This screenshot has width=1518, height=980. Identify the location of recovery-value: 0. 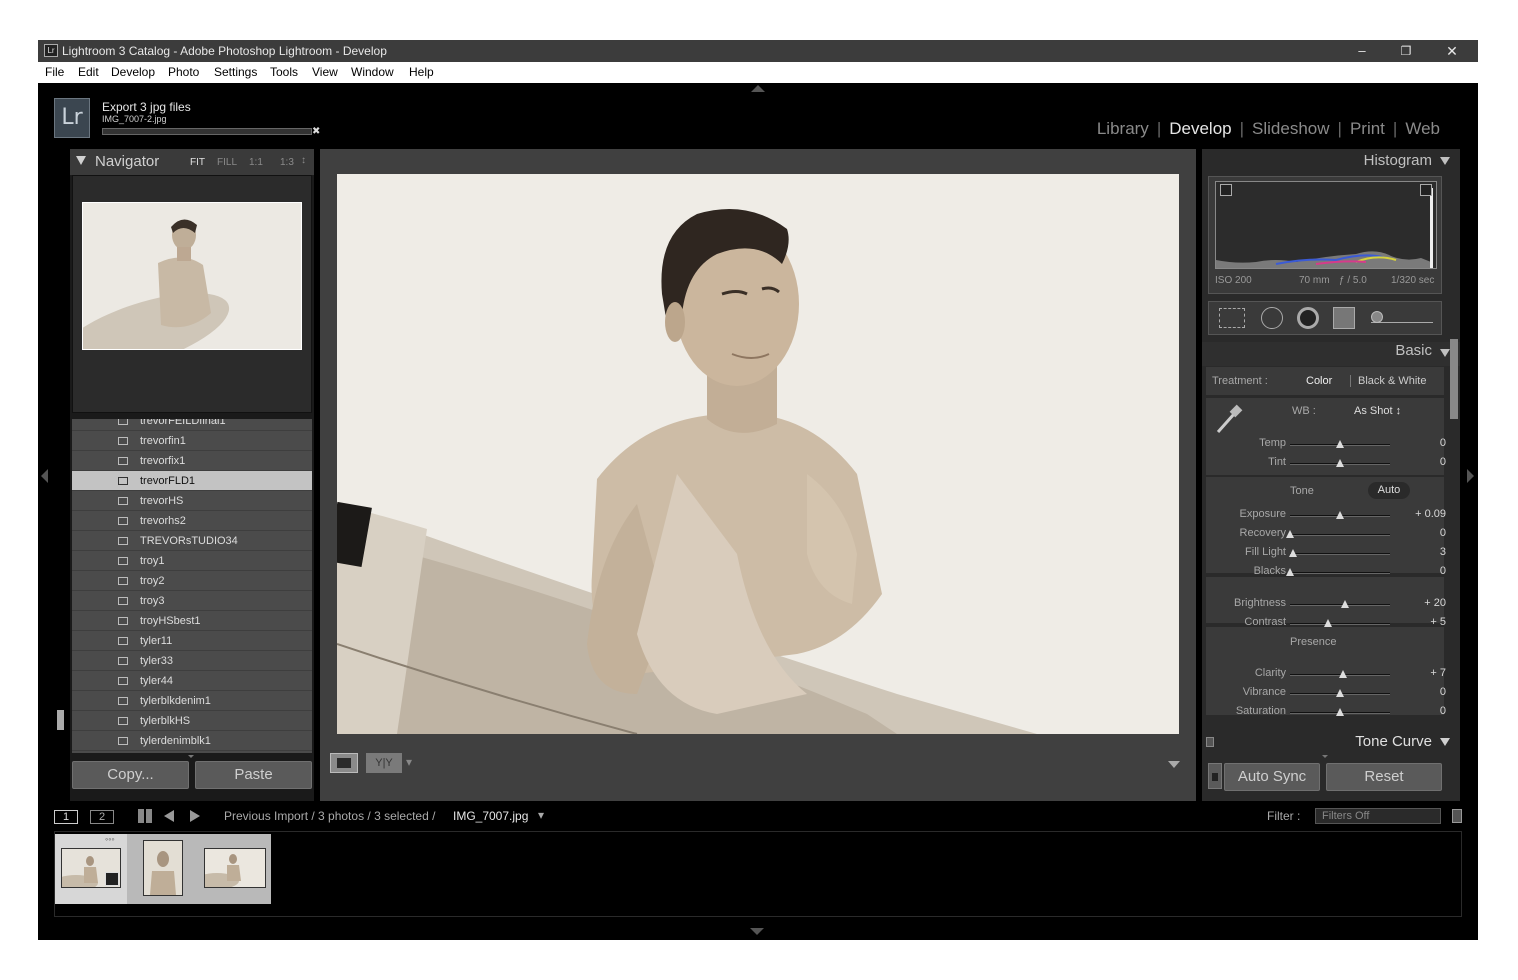
(1443, 533).